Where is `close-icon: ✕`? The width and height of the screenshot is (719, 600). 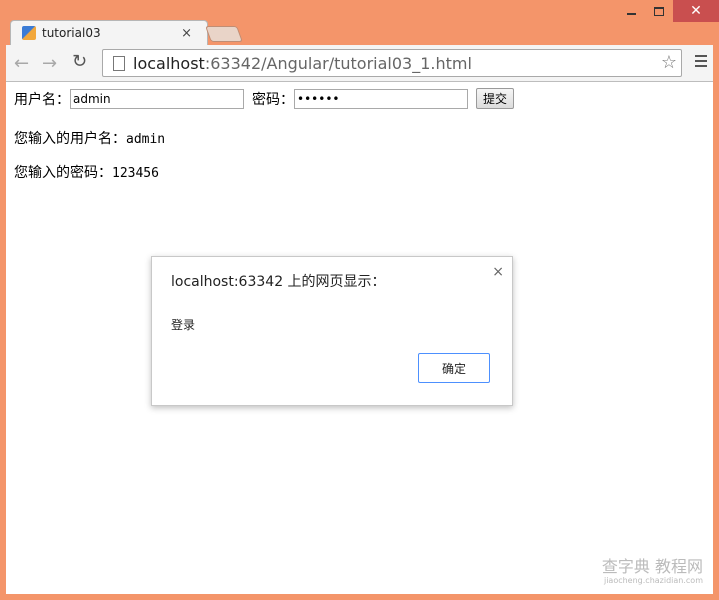
close-icon: ✕ is located at coordinates (696, 11).